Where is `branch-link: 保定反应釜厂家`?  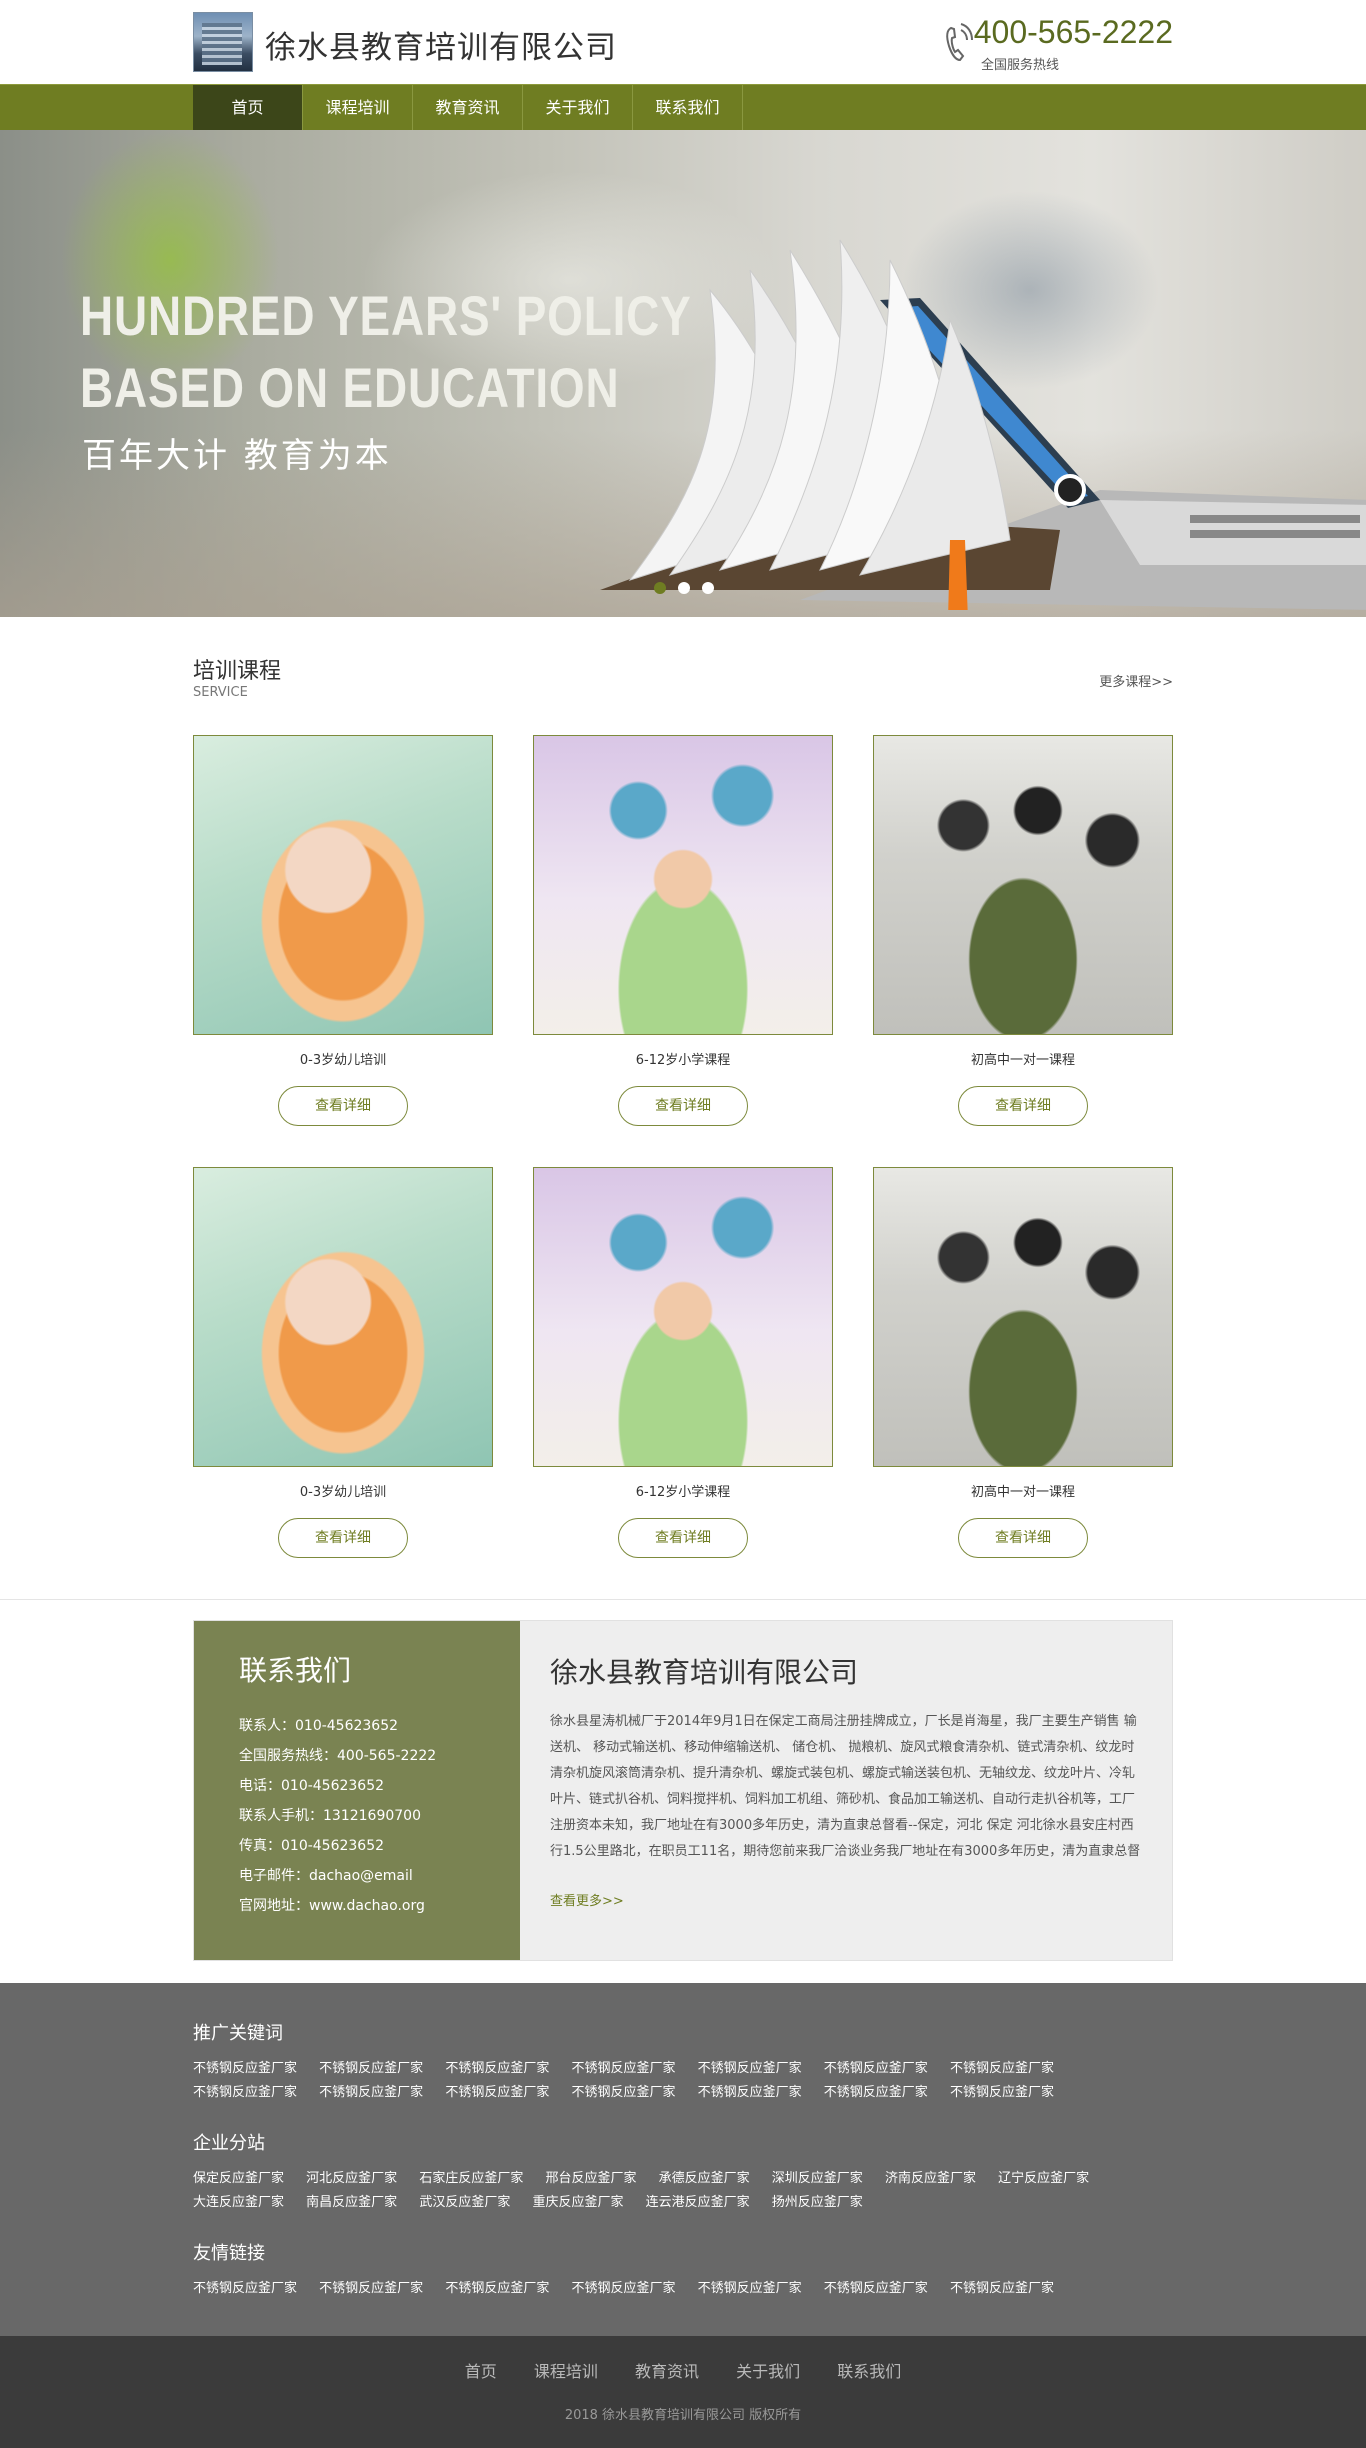
branch-link: 保定反应釜厂家 is located at coordinates (238, 2178).